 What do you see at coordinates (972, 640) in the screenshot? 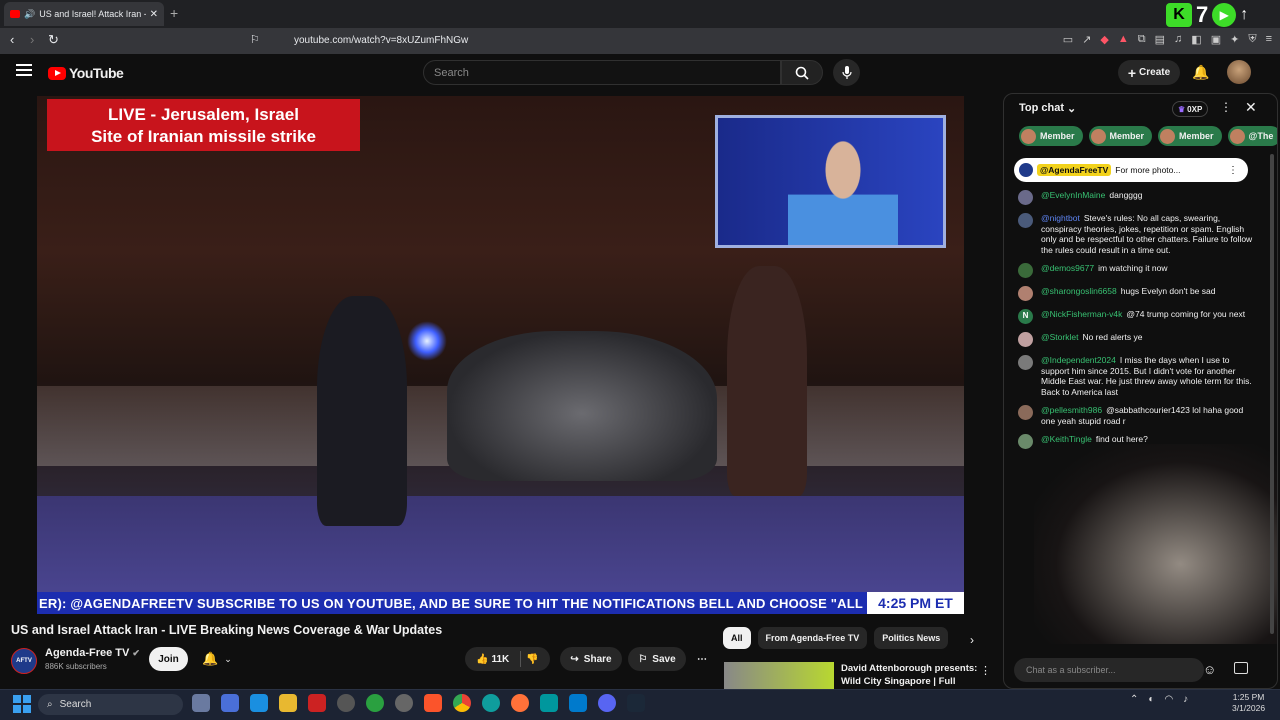
I see `chips-next-icon: ›` at bounding box center [972, 640].